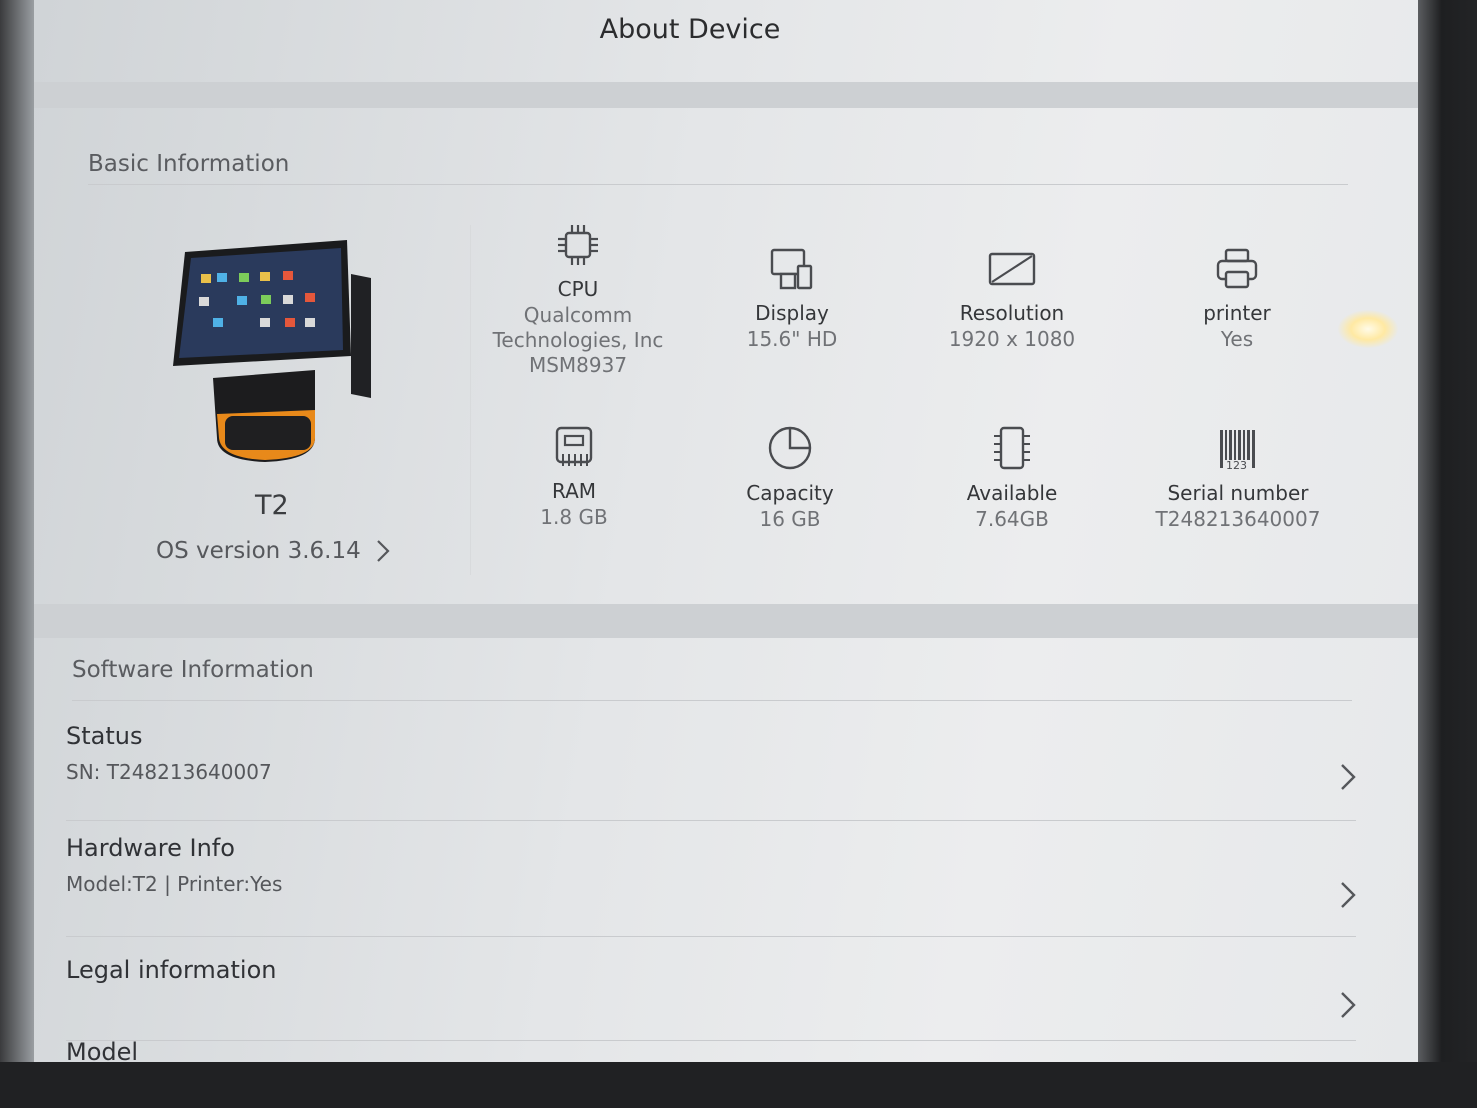 The image size is (1477, 1108). Describe the element at coordinates (104, 736) in the screenshot. I see `status-title: Status` at that location.